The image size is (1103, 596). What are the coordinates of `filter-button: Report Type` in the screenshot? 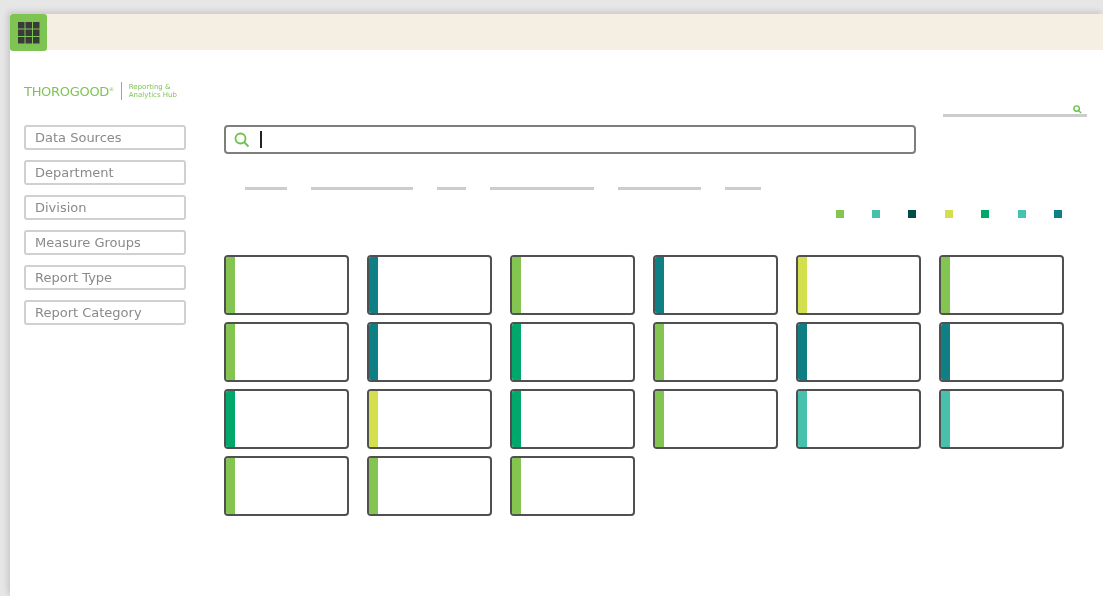 It's located at (105, 277).